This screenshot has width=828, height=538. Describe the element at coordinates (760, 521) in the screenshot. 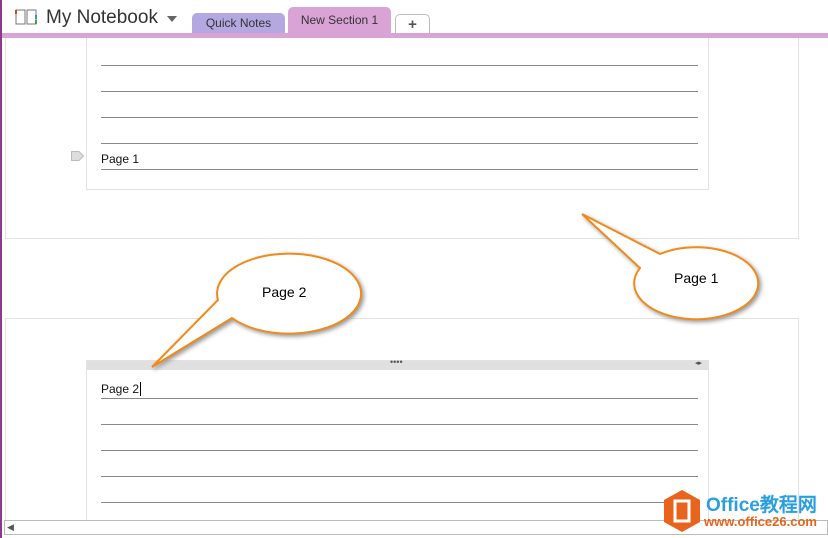

I see `watermark-url: www.office26.com` at that location.